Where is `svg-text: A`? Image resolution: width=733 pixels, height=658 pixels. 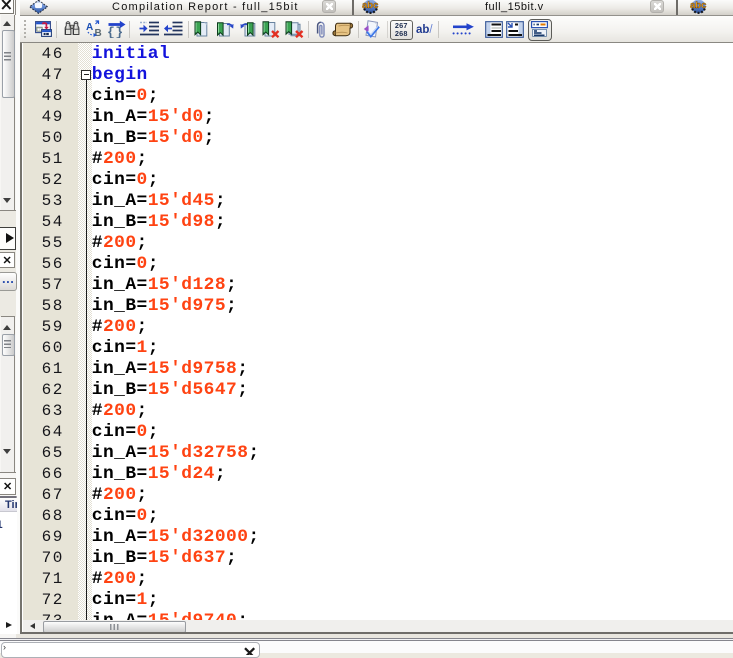 svg-text: A is located at coordinates (89, 27).